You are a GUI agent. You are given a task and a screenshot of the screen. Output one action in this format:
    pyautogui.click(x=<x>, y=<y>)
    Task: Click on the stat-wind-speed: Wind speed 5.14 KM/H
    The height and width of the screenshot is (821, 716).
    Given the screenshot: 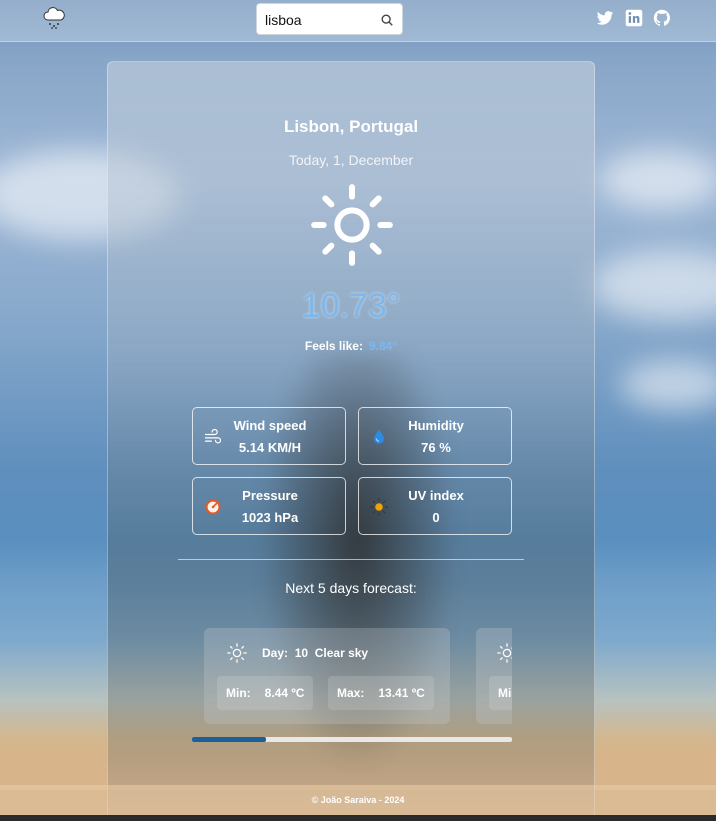 What is the action you would take?
    pyautogui.click(x=269, y=436)
    